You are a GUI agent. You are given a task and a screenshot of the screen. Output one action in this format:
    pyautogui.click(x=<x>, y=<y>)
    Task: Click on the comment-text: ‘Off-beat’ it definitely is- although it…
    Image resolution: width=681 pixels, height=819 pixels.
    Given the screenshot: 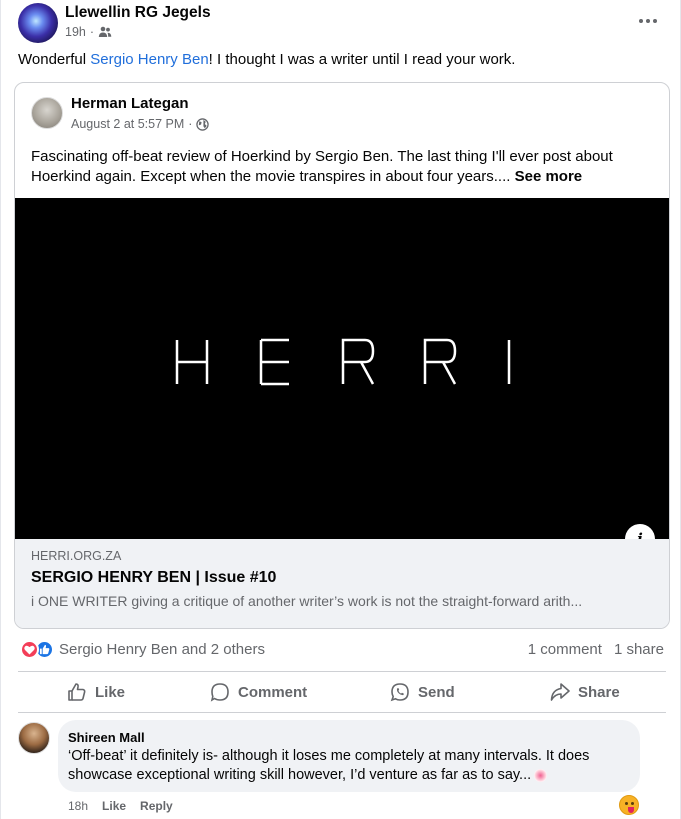 What is the action you would take?
    pyautogui.click(x=348, y=766)
    